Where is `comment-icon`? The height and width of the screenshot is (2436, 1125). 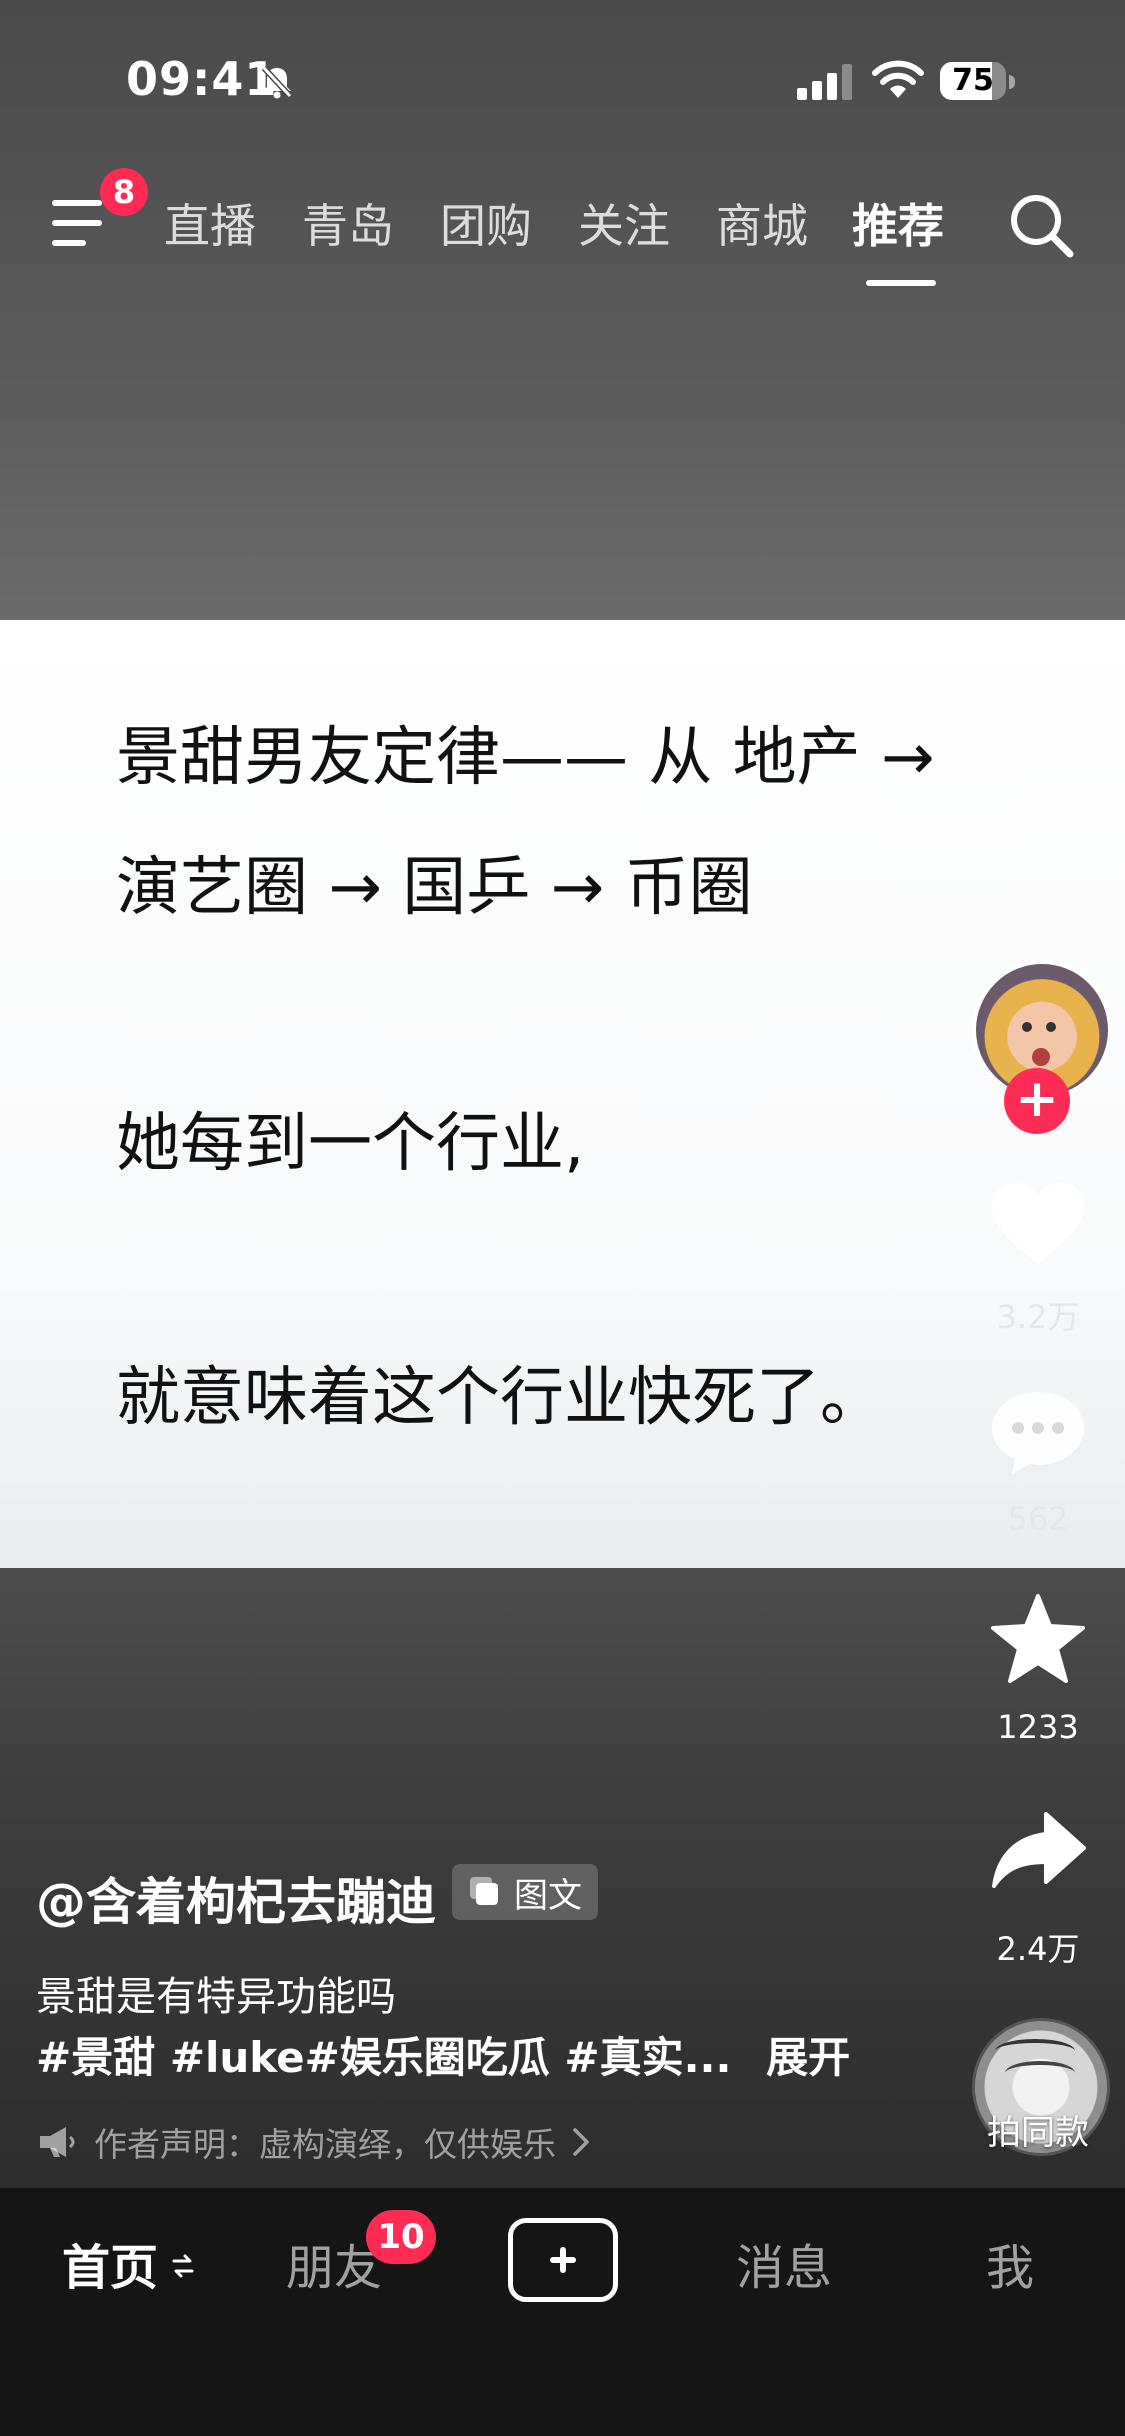 comment-icon is located at coordinates (1038, 1433).